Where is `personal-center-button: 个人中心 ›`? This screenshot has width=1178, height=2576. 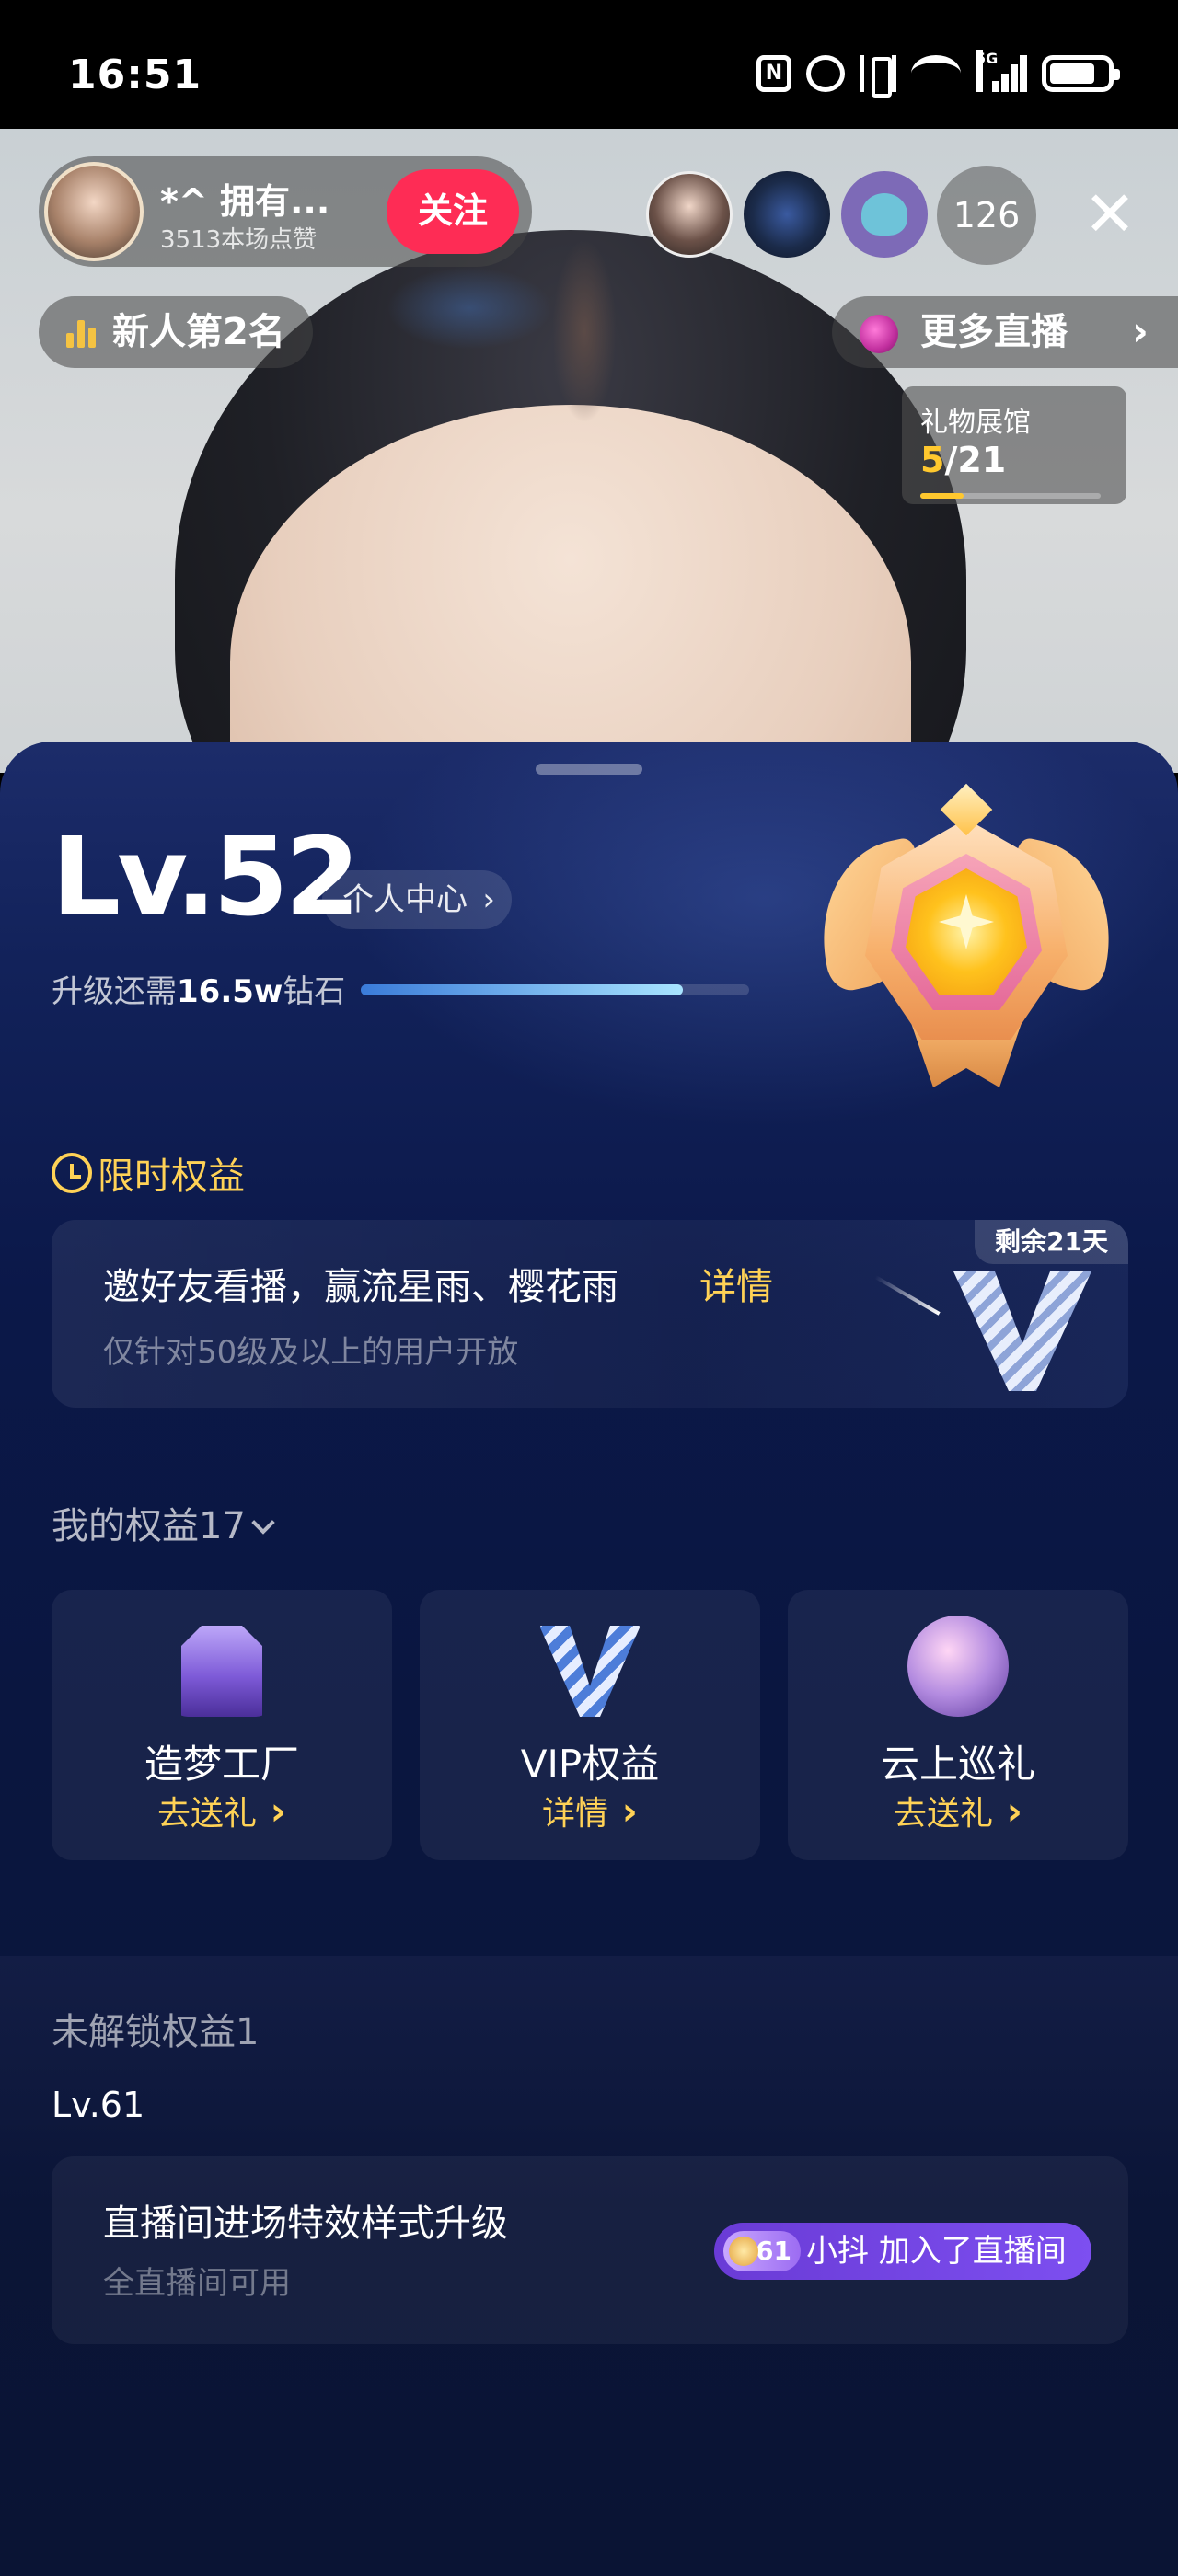 personal-center-button: 个人中心 › is located at coordinates (417, 899).